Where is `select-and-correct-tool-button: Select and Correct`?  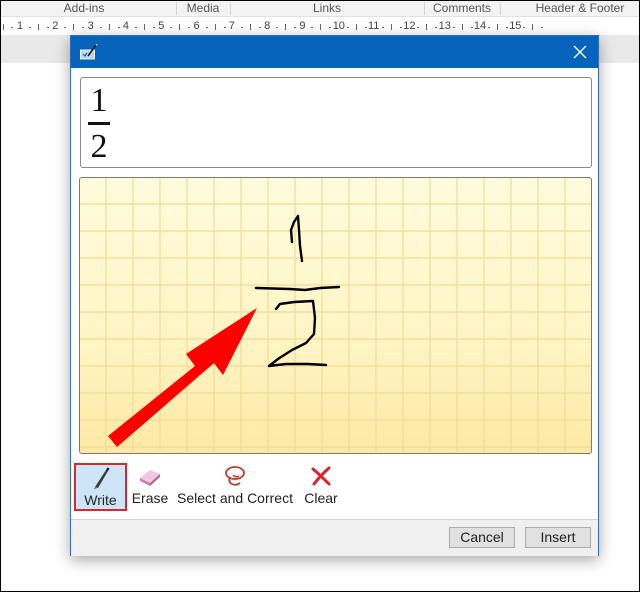 select-and-correct-tool-button: Select and Correct is located at coordinates (235, 487).